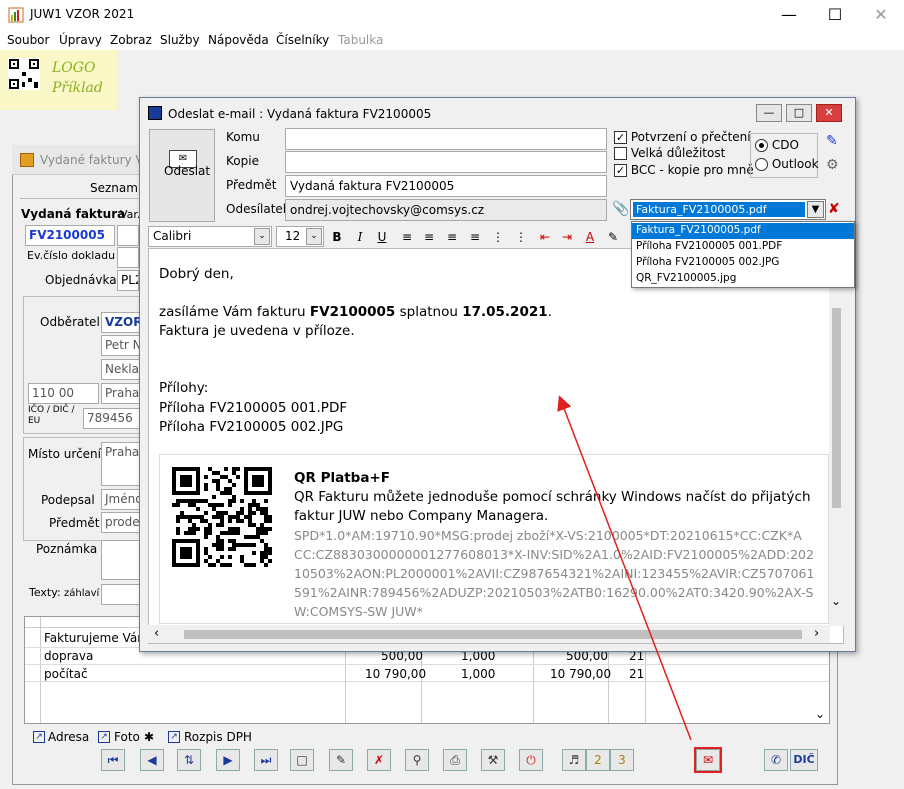 The image size is (904, 789). I want to click on align-right-icon: ≡, so click(452, 237).